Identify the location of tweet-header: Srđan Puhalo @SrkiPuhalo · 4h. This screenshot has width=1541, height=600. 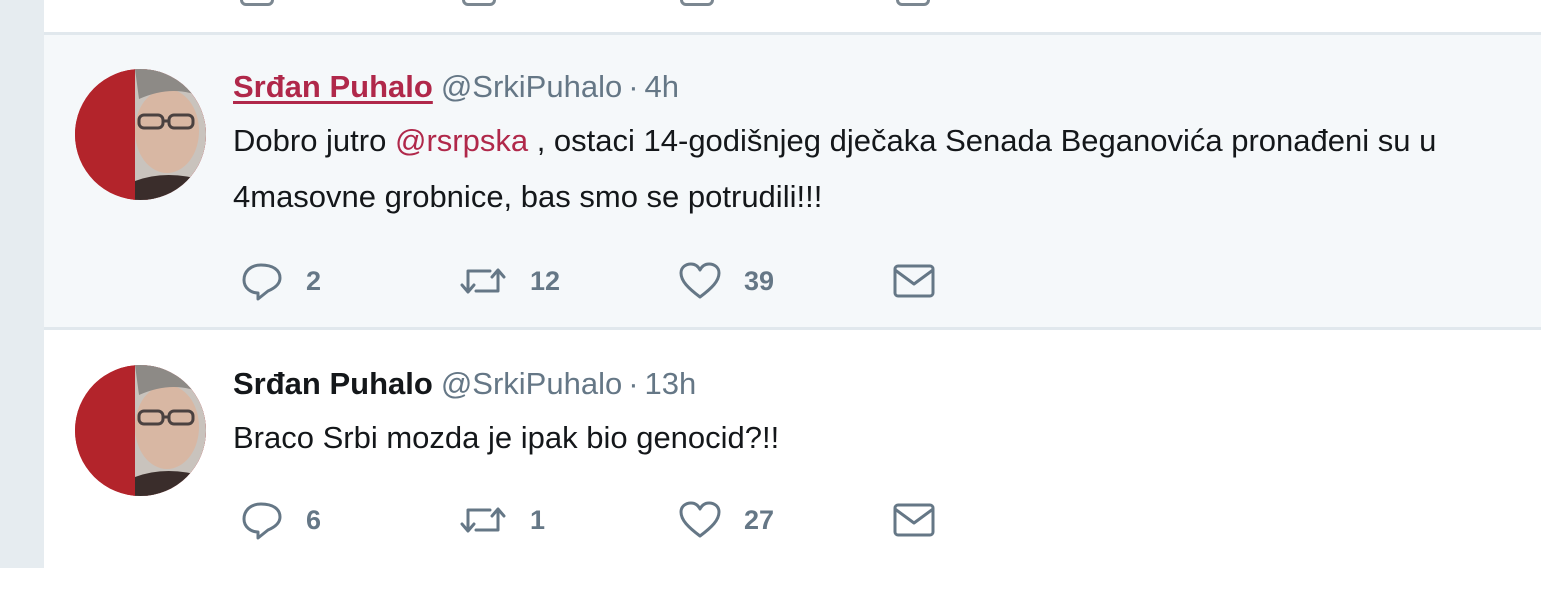
(456, 87).